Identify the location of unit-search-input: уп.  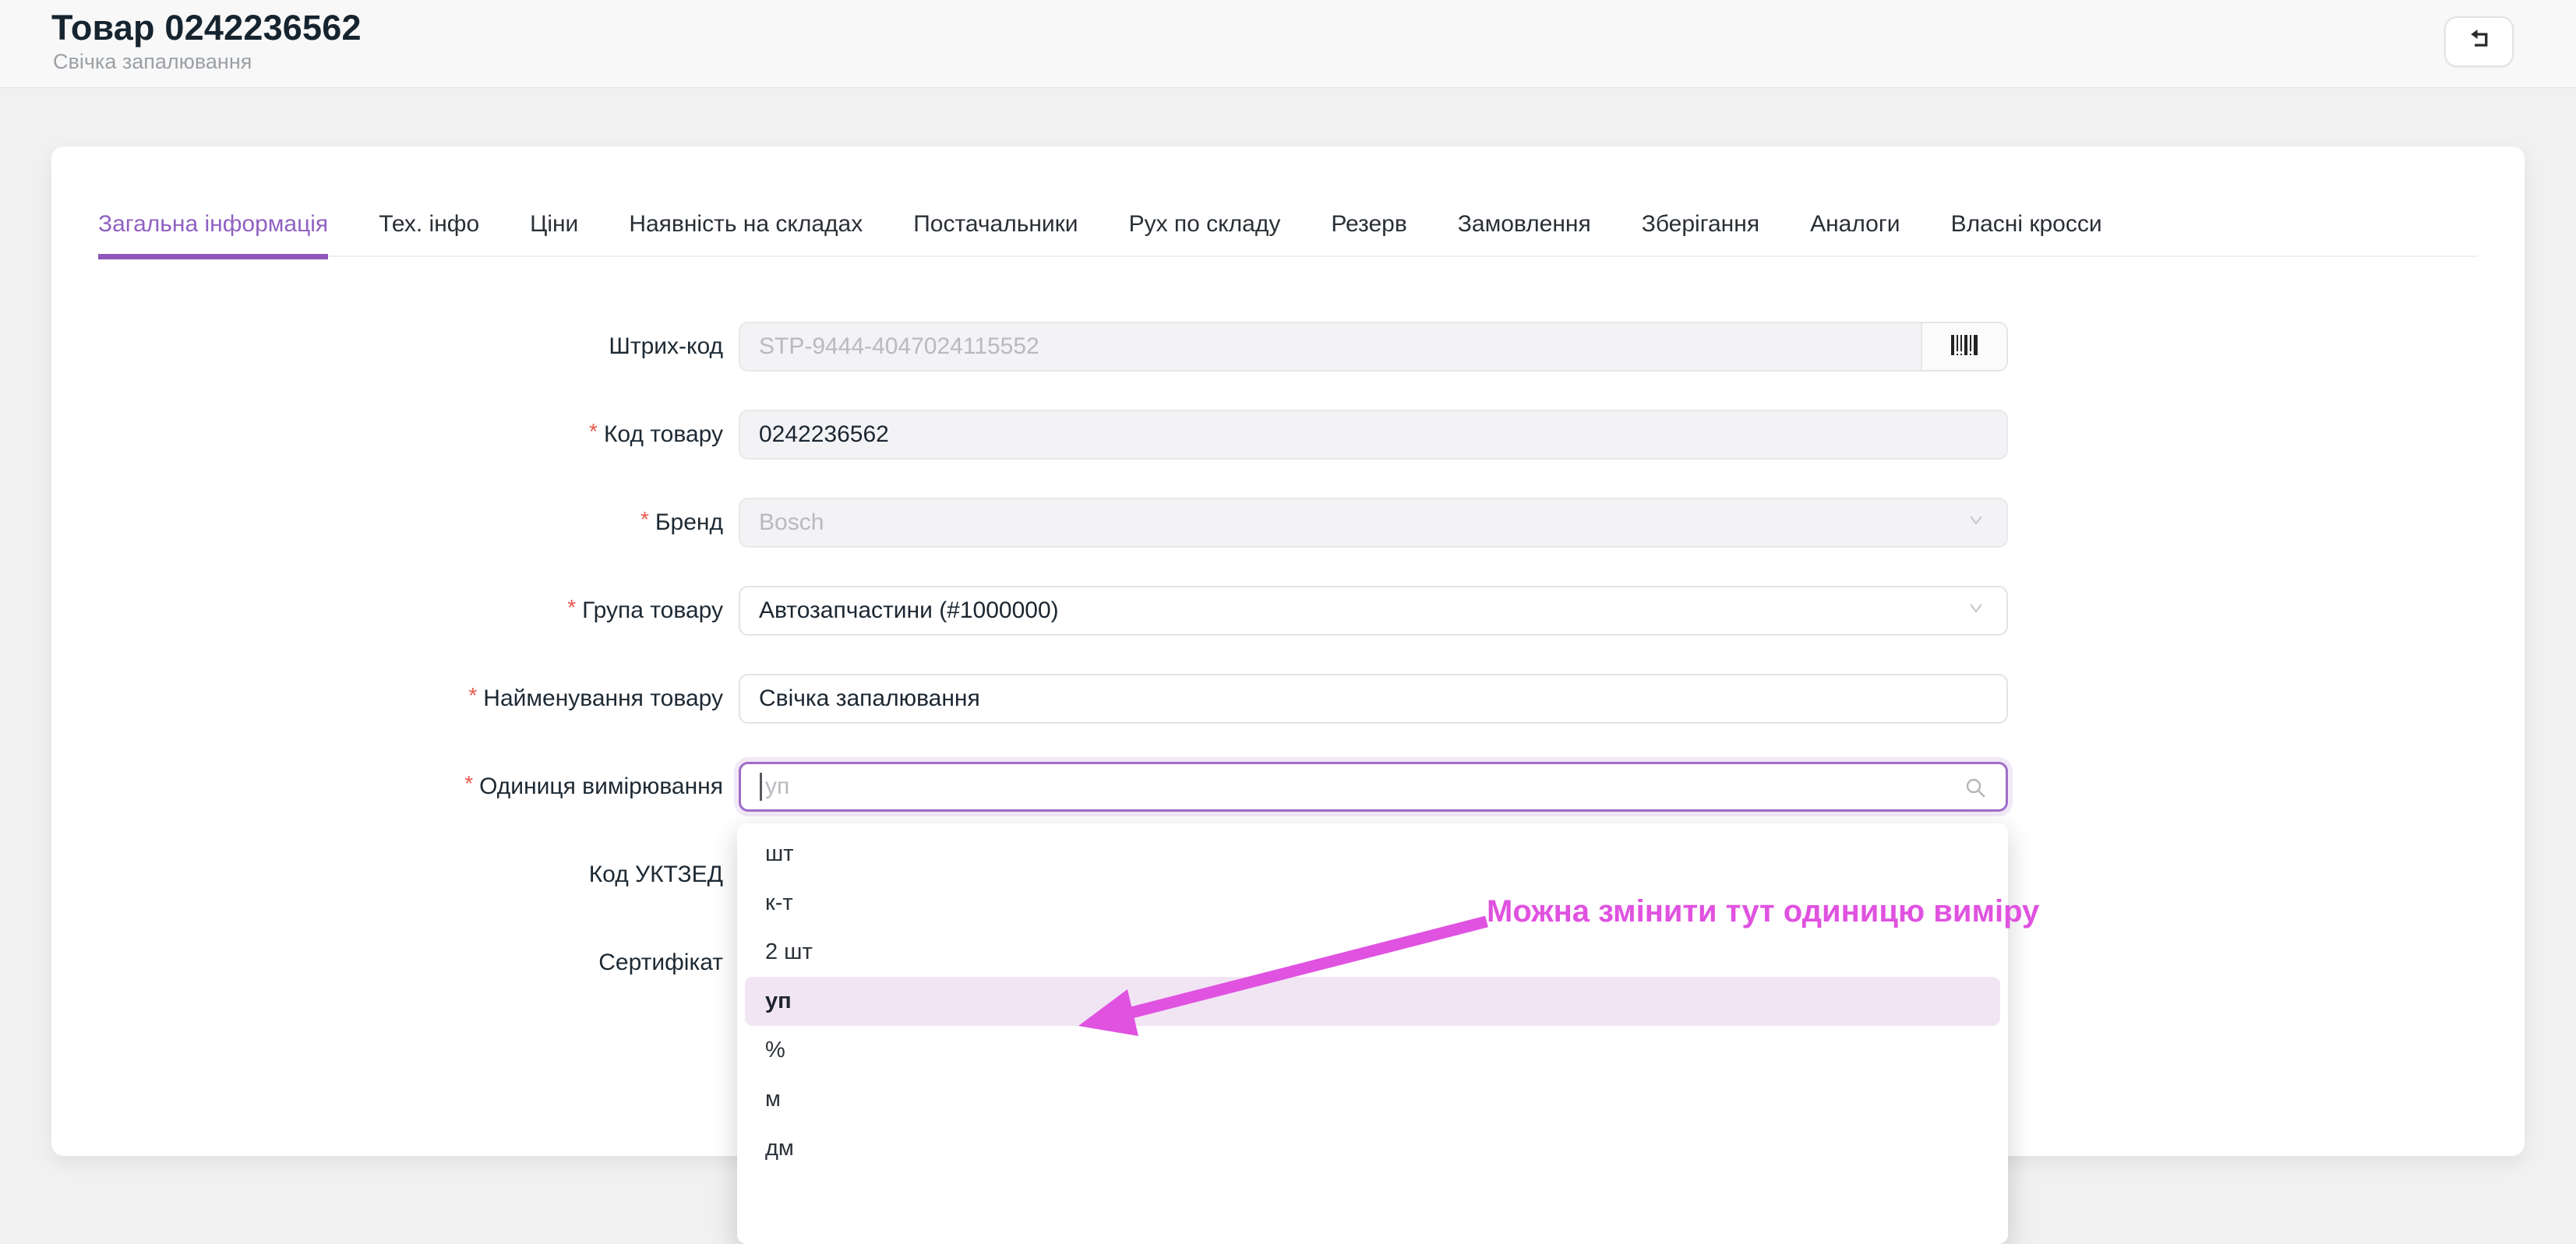
(1373, 787).